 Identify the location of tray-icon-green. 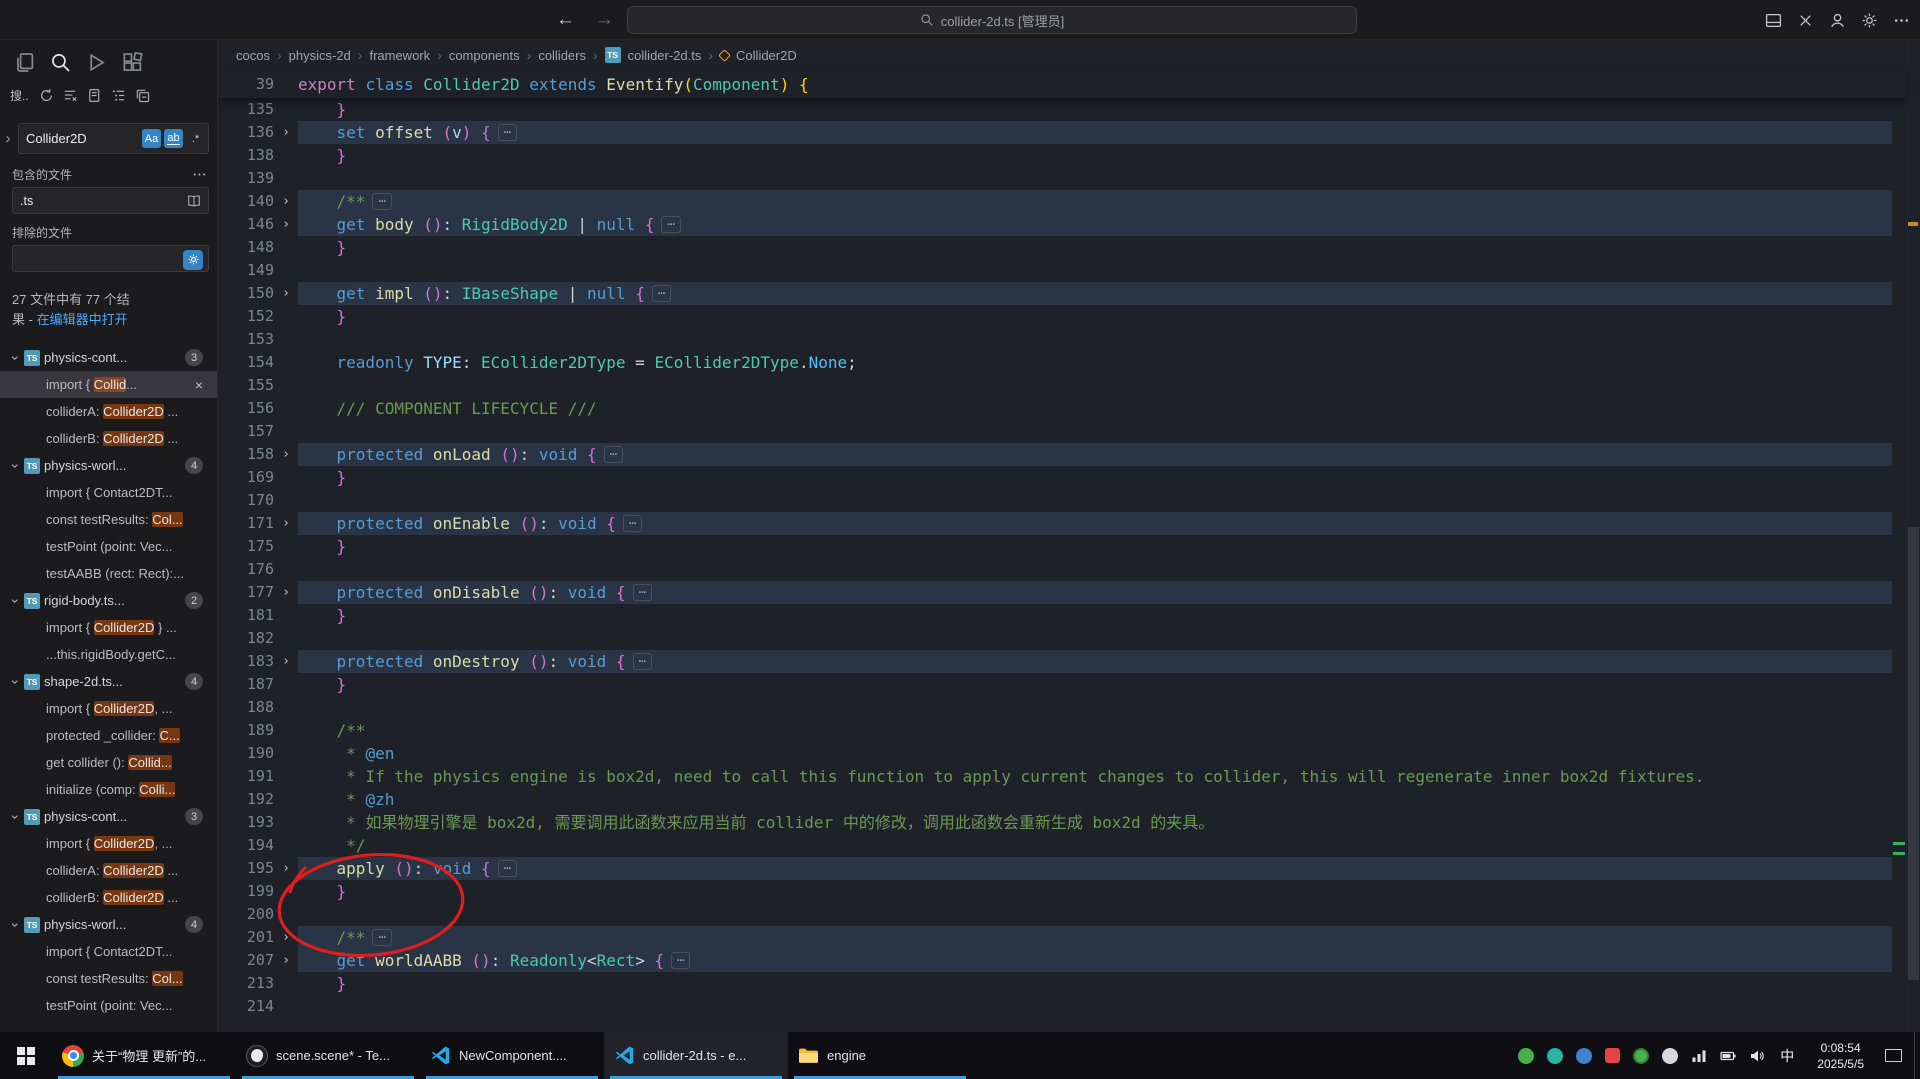
(1526, 1055).